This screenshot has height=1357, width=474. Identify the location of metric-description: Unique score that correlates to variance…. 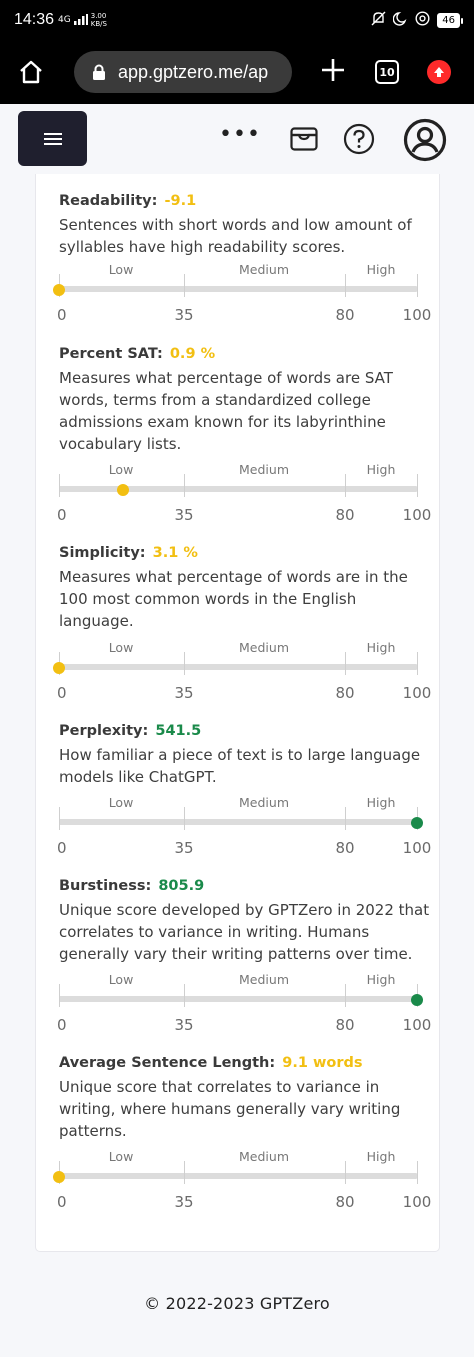
(230, 1109).